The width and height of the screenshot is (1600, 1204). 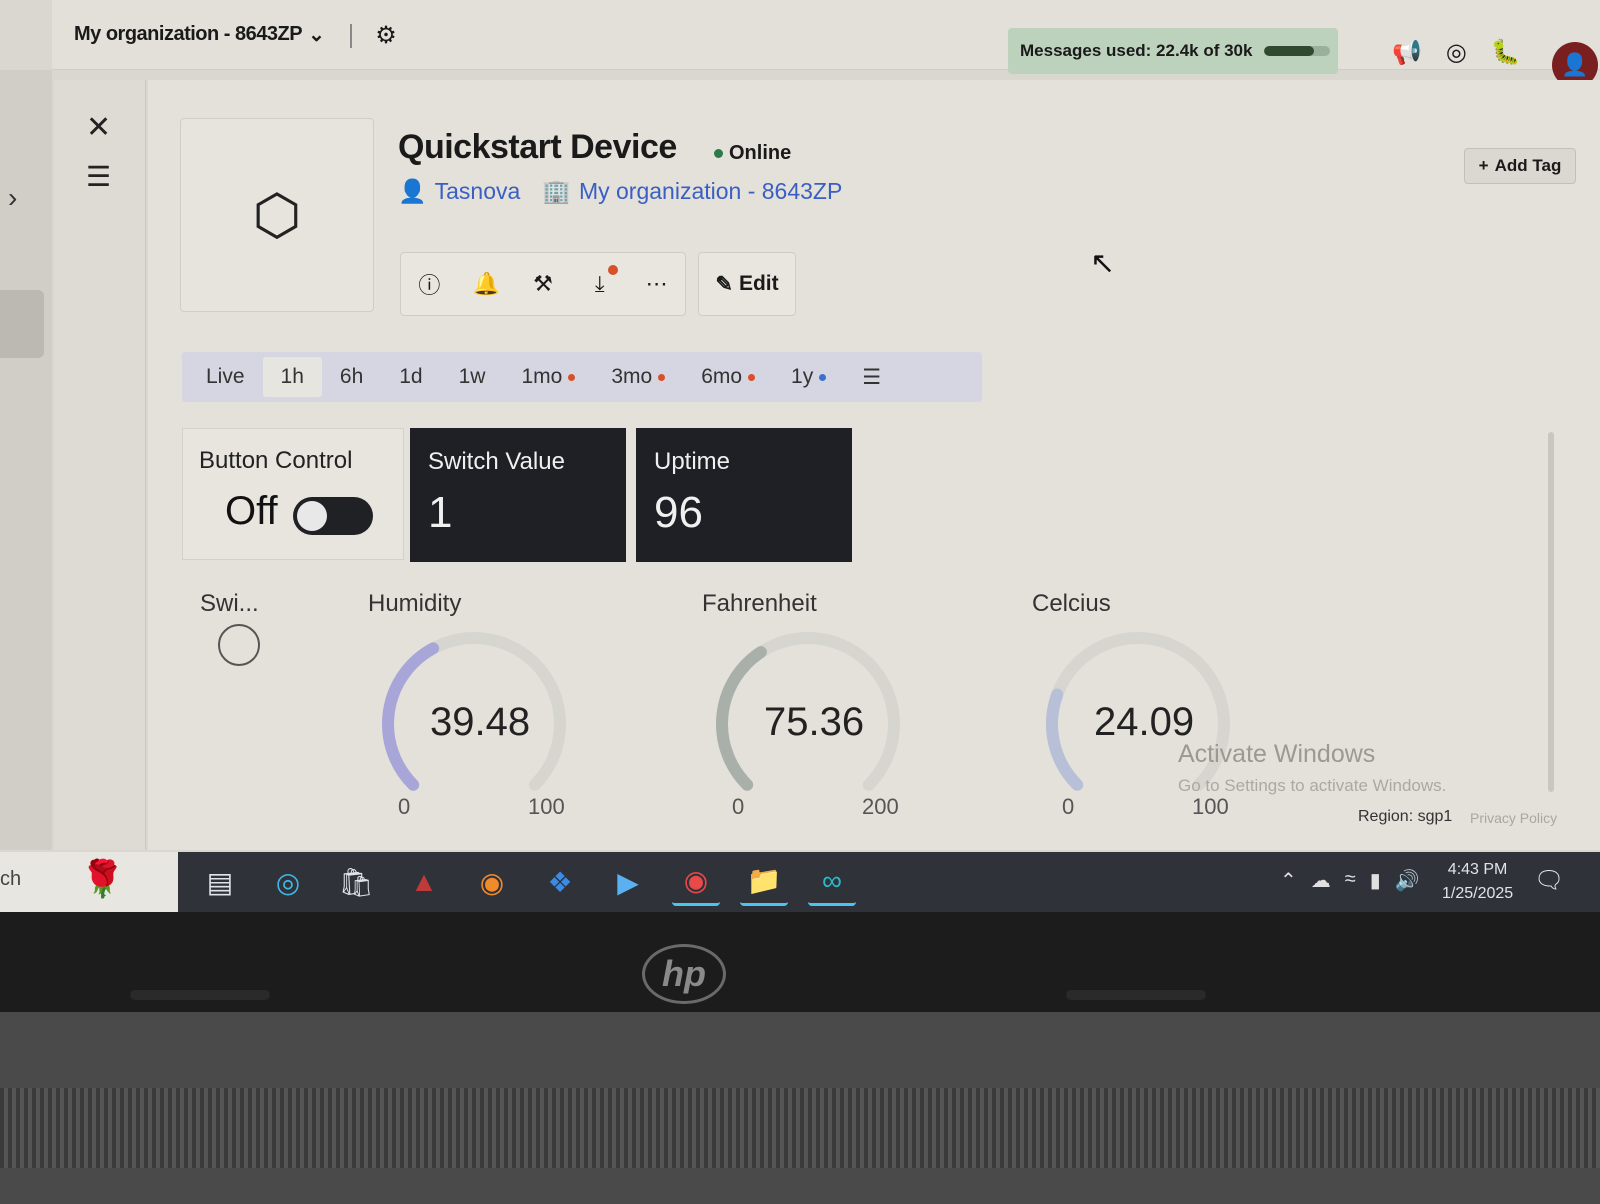 I want to click on button-control-toggle, so click(x=333, y=516).